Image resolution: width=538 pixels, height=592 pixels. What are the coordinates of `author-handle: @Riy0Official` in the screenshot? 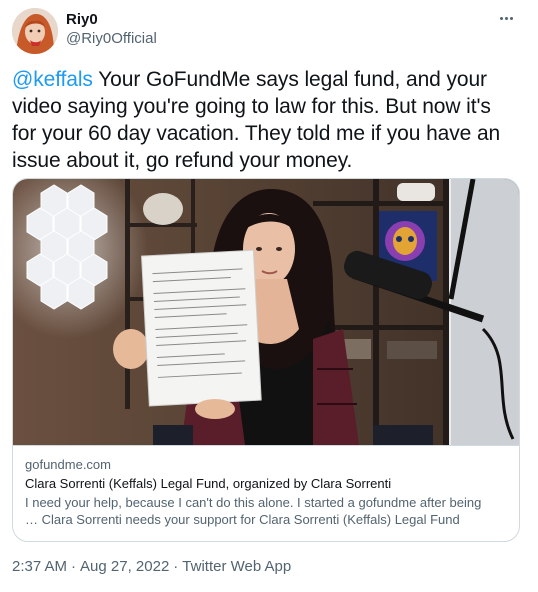 It's located at (111, 39).